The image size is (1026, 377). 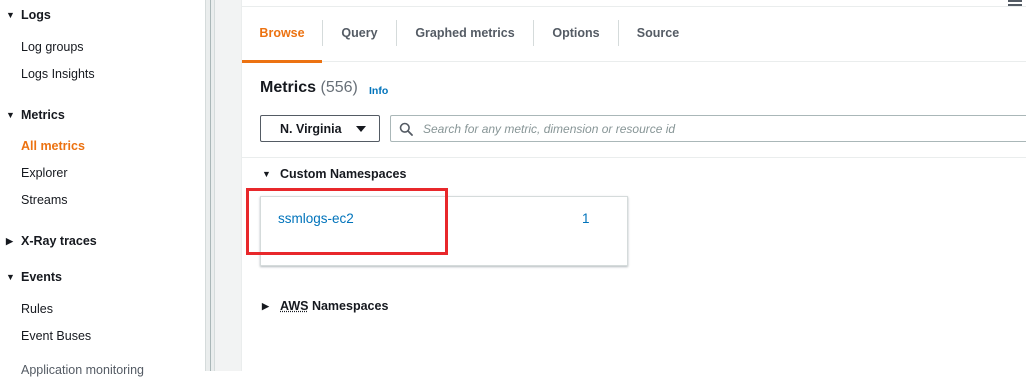 I want to click on search-input, so click(x=721, y=128).